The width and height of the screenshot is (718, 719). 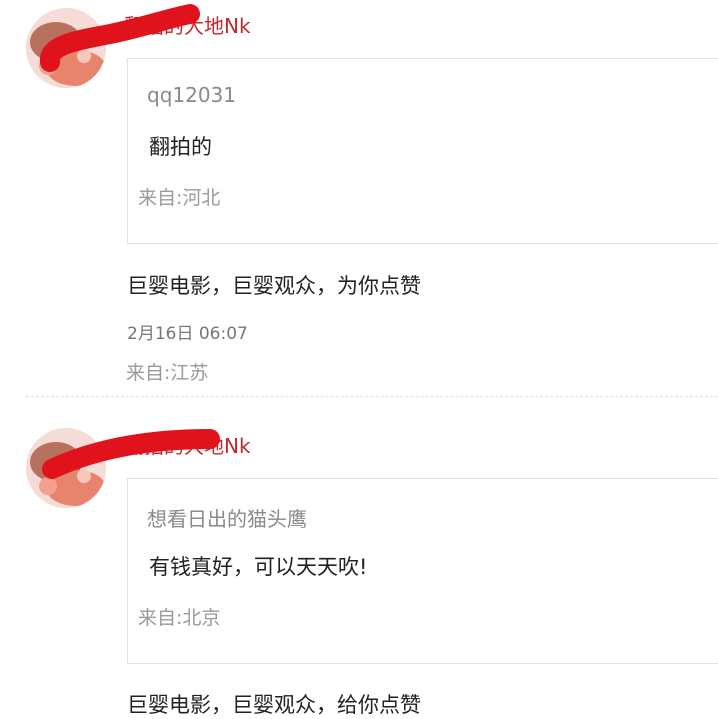 I want to click on quoted-username: qq12031, so click(x=191, y=95).